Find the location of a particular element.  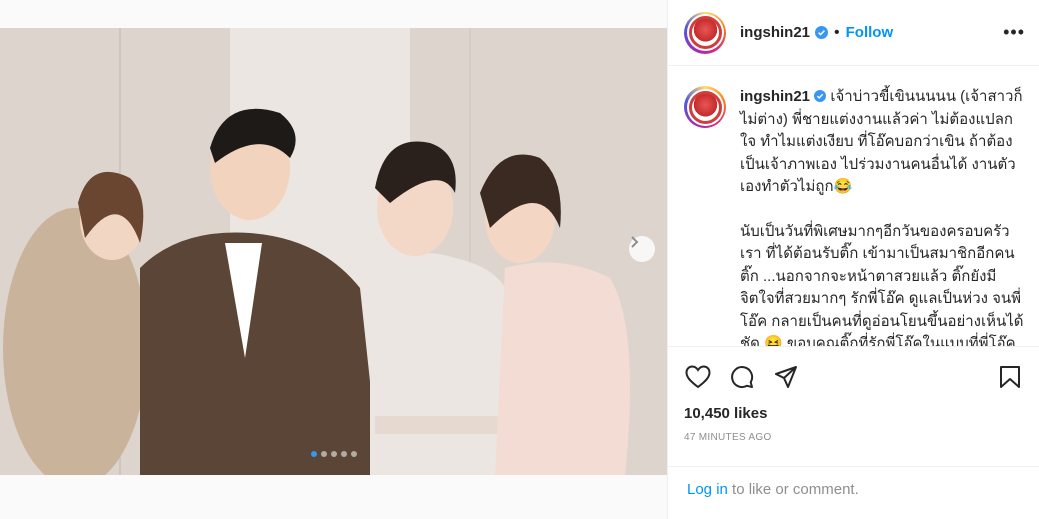

carousel-next-button is located at coordinates (642, 249).